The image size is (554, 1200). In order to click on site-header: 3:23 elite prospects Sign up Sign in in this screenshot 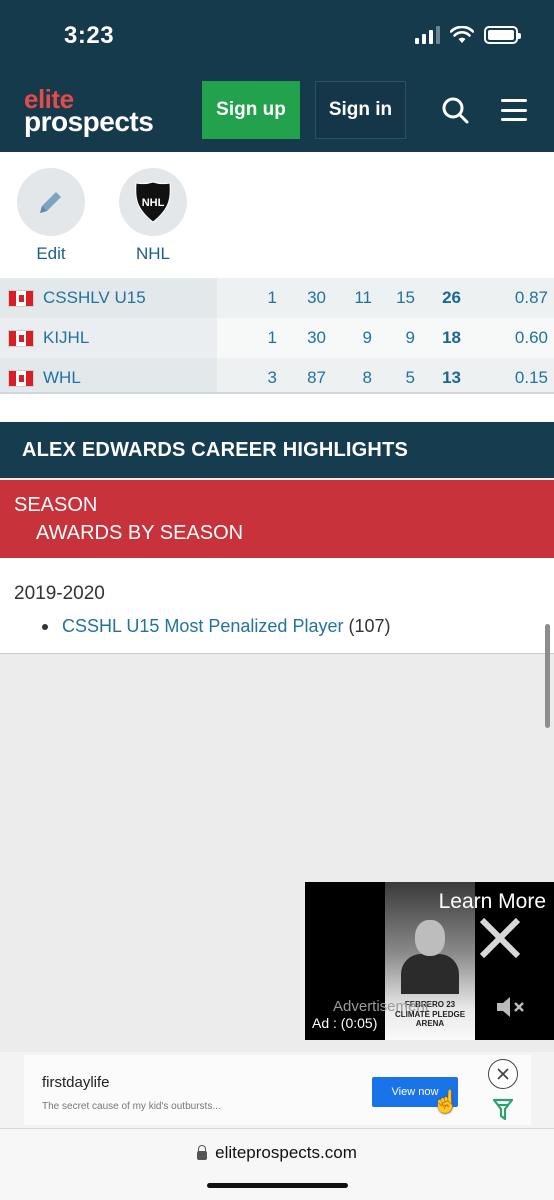, I will do `click(277, 76)`.